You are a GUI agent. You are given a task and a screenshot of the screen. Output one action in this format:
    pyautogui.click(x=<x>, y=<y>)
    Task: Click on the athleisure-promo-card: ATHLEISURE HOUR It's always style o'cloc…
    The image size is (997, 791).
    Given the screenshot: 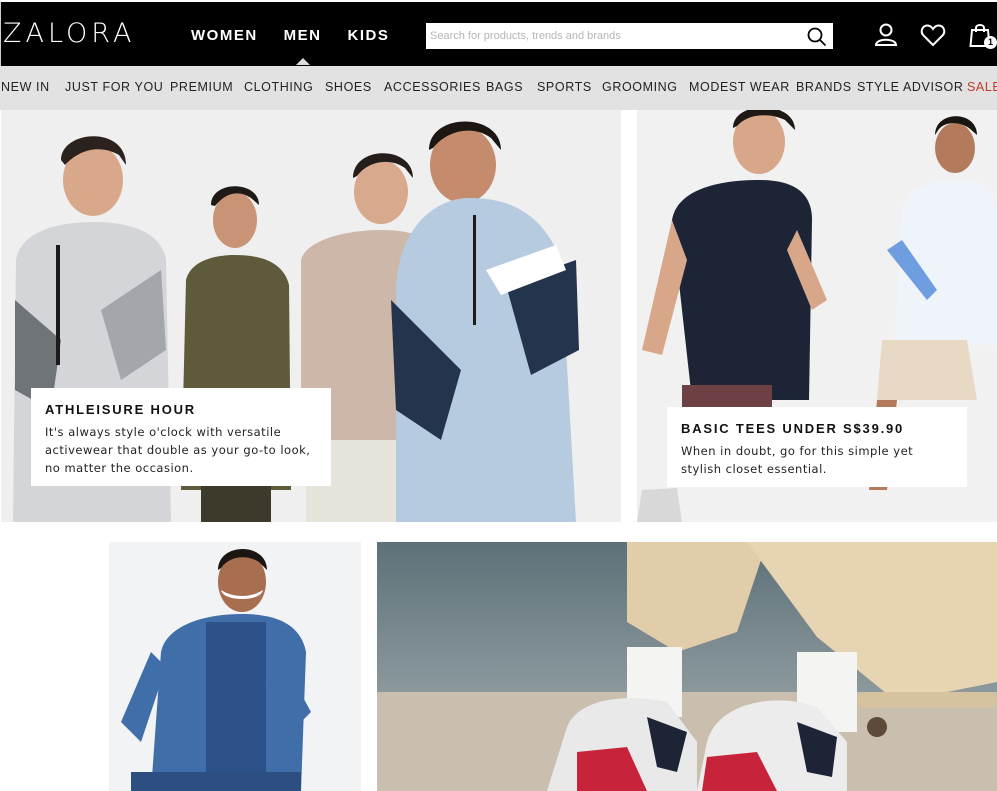 What is the action you would take?
    pyautogui.click(x=181, y=437)
    